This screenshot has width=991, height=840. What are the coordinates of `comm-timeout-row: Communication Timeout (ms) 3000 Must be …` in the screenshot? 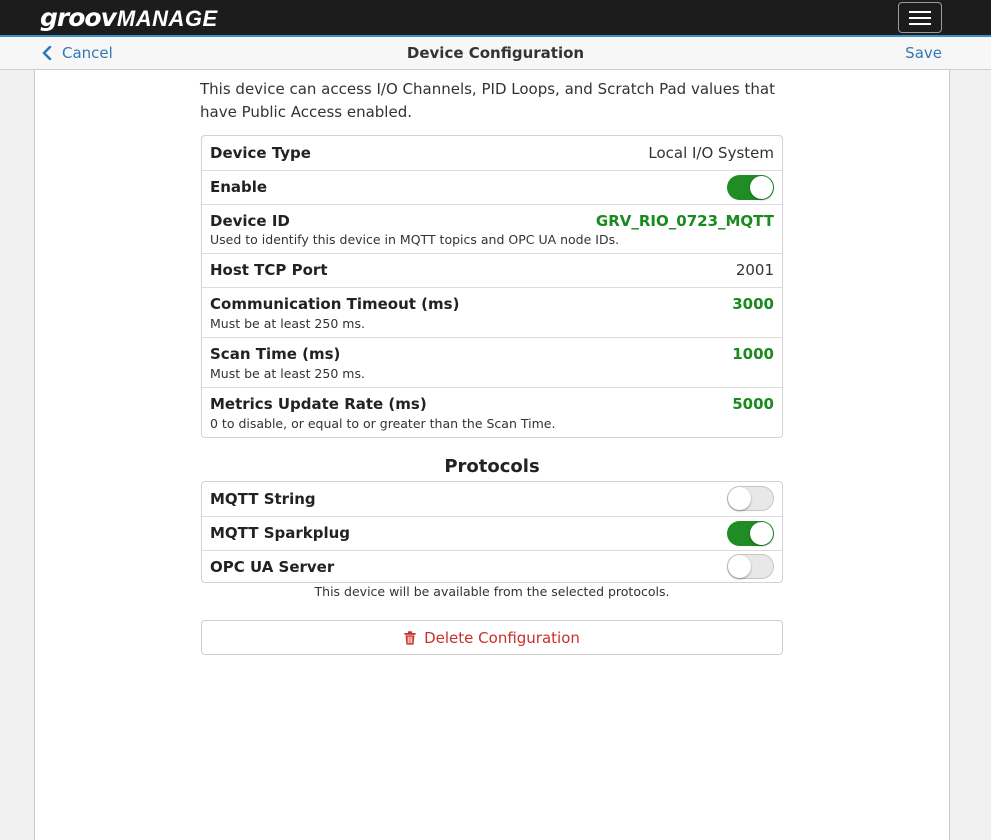 It's located at (492, 312).